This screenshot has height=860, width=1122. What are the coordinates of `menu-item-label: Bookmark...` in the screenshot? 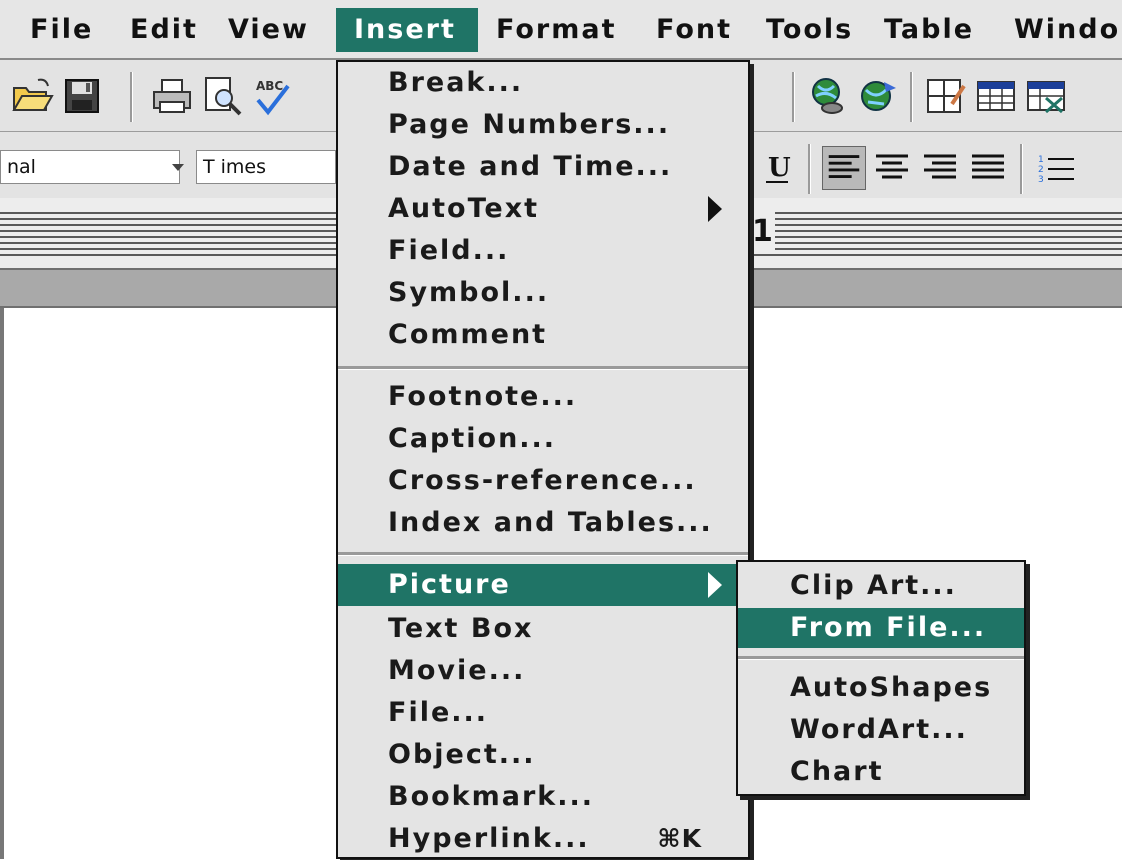 It's located at (491, 796).